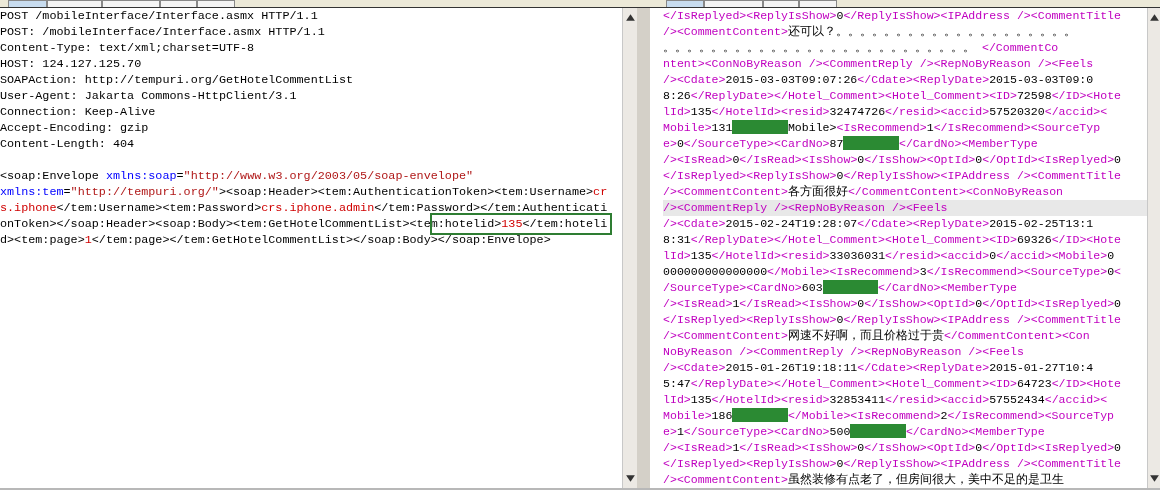  I want to click on code-line: 000000000000000</Mobile><IsRecommend>3</IsRecommend><SourceType>0<, so click(893, 272).